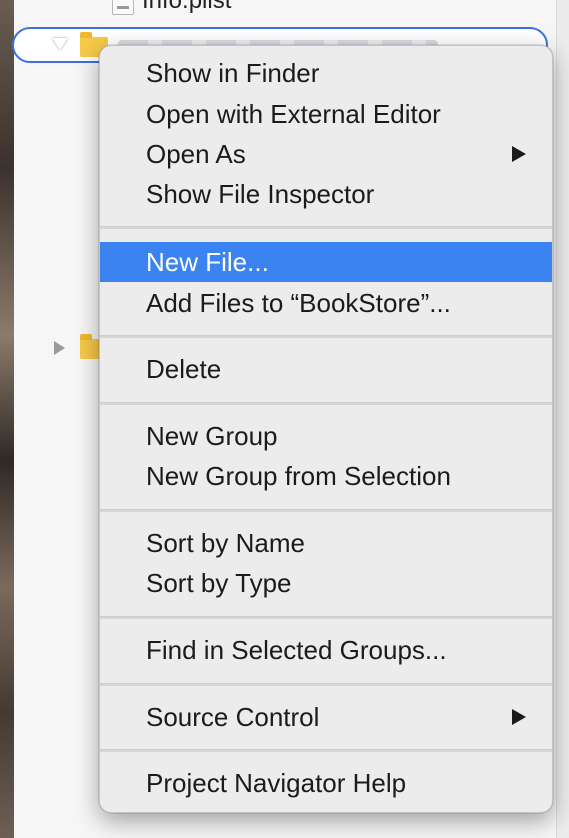  Describe the element at coordinates (326, 73) in the screenshot. I see `menu-item-show-in-finder: Show in Finder` at that location.